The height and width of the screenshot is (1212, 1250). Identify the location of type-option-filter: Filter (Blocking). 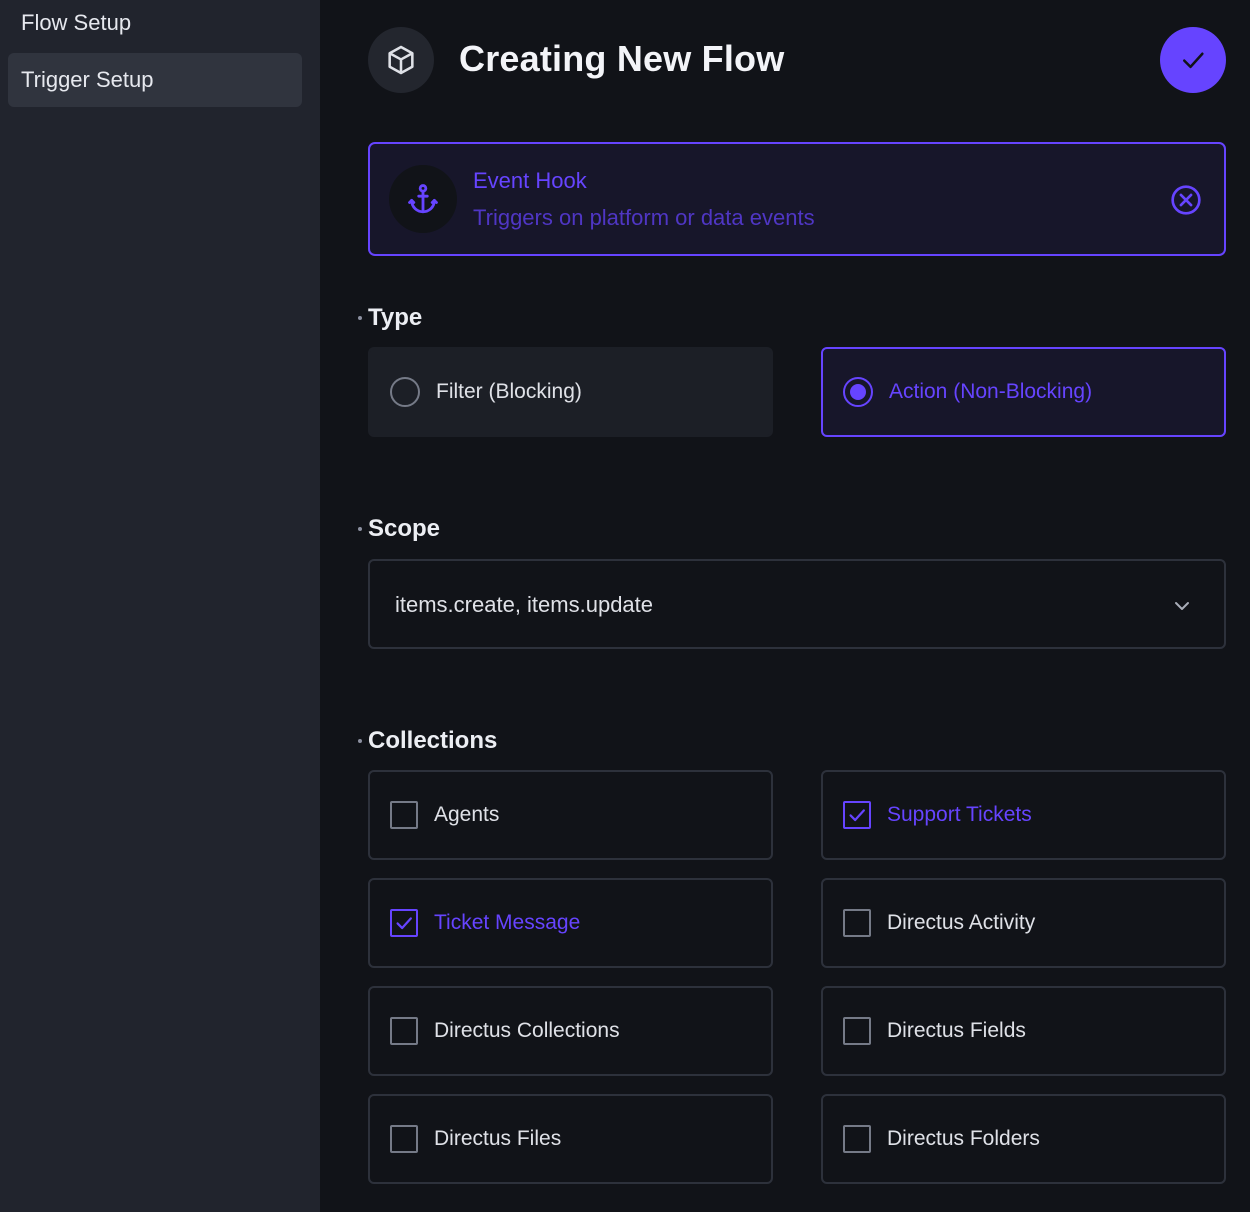
(570, 392).